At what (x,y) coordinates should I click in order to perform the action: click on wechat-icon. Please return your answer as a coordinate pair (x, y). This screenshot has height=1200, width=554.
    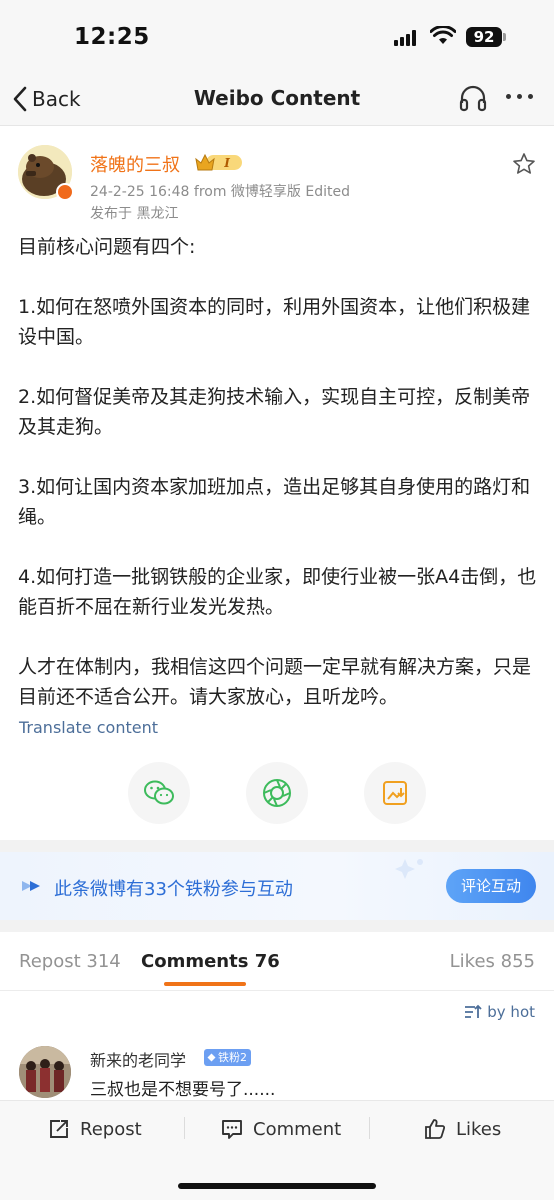
    Looking at the image, I should click on (159, 792).